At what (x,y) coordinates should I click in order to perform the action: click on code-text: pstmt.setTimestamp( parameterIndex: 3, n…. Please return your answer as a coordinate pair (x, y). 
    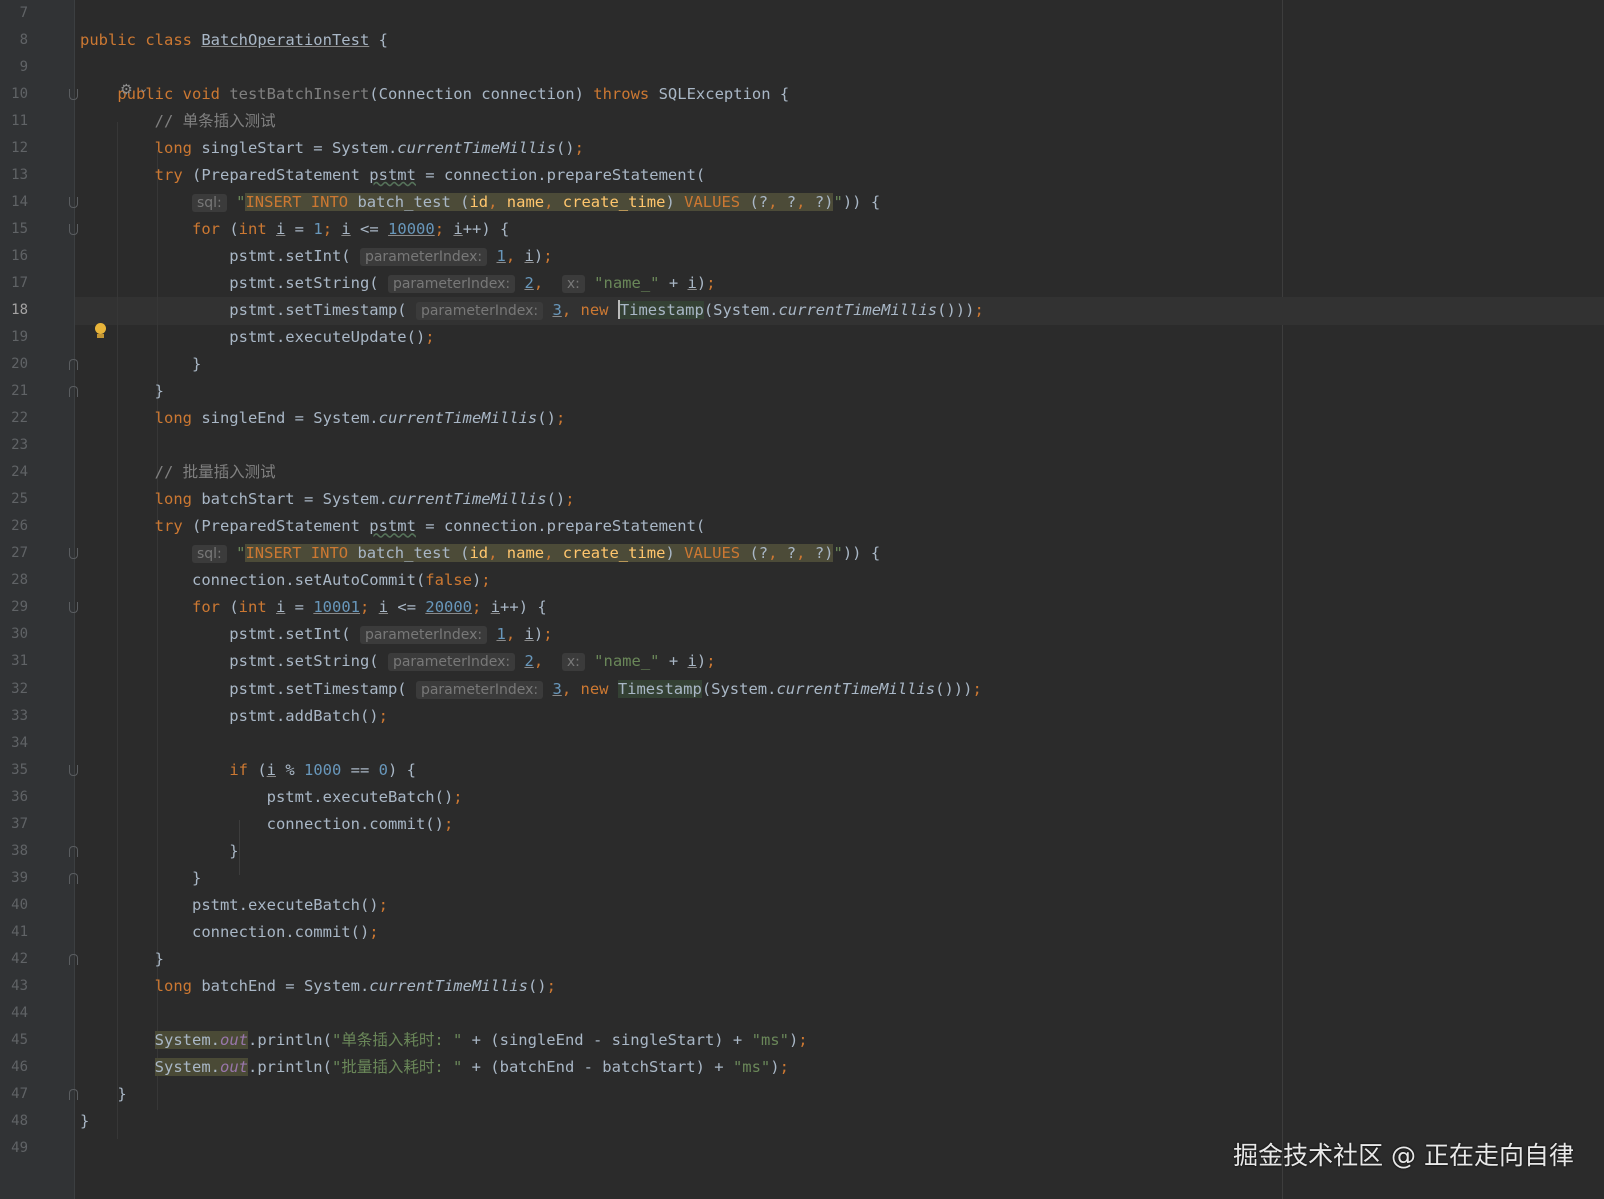
    Looking at the image, I should click on (532, 311).